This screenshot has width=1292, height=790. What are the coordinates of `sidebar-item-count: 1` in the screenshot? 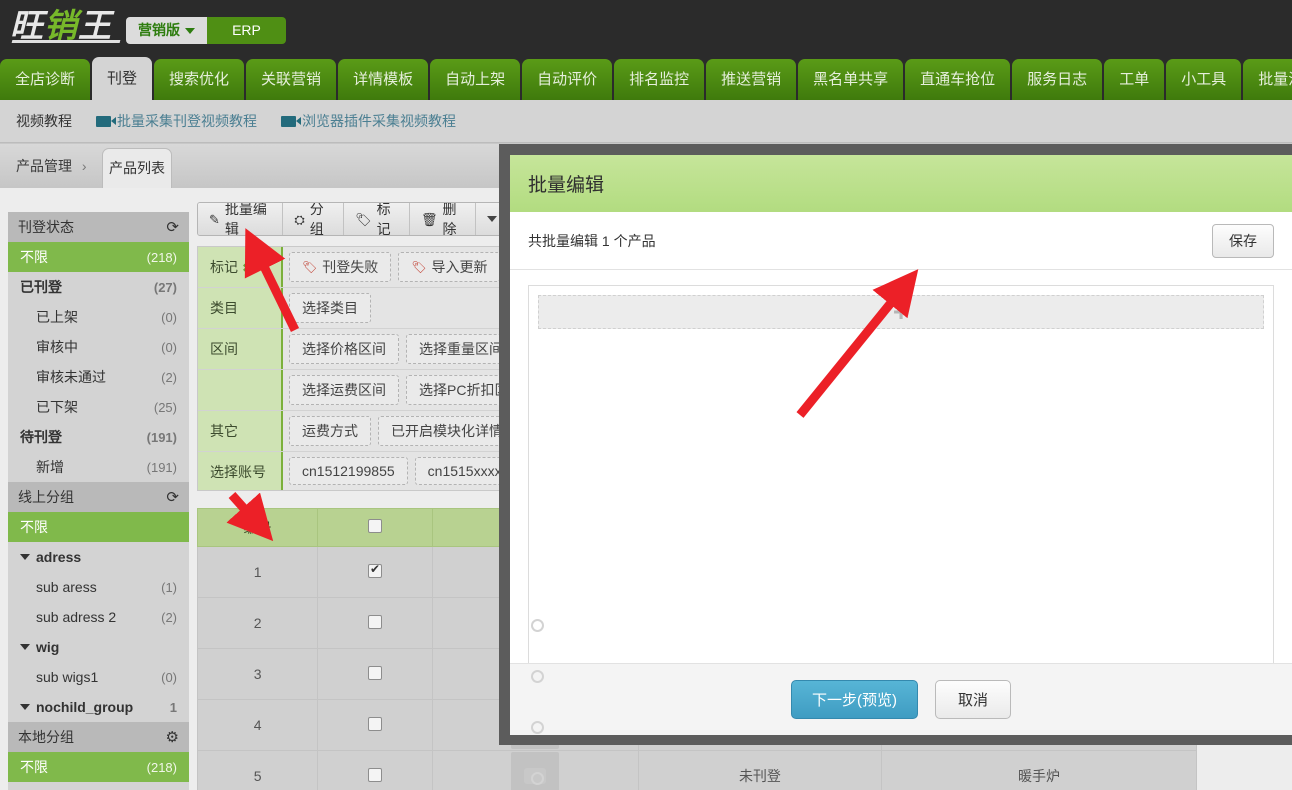 It's located at (173, 707).